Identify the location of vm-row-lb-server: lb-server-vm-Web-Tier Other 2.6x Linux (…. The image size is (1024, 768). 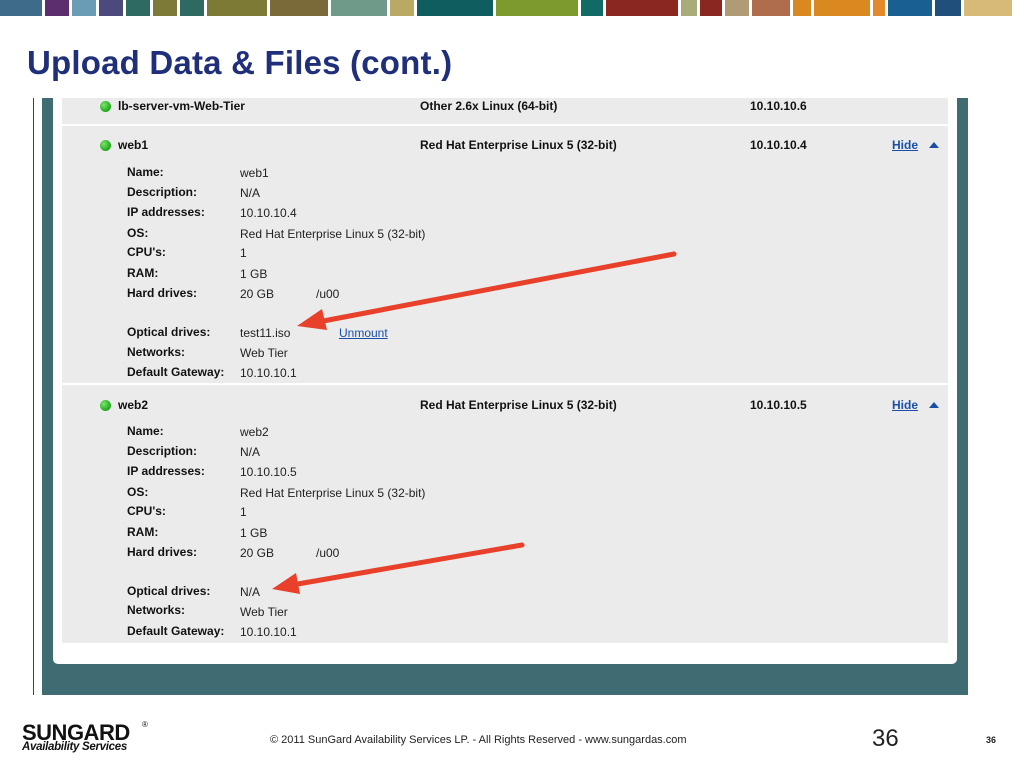
(505, 108).